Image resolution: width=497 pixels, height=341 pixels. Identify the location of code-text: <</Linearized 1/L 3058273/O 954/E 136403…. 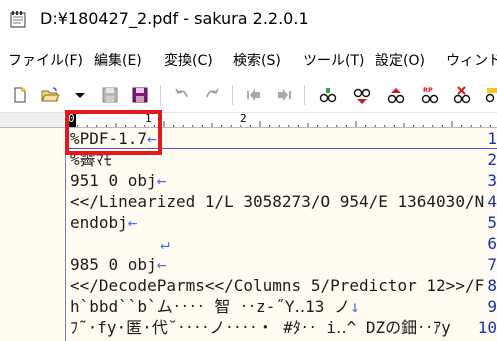
(277, 201).